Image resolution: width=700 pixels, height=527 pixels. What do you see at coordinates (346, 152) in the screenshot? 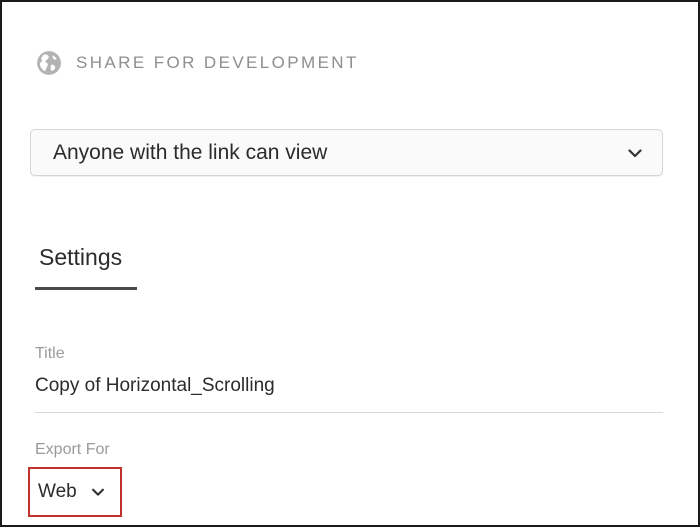
I see `link-access-dropdown: Anyone with the link can view` at bounding box center [346, 152].